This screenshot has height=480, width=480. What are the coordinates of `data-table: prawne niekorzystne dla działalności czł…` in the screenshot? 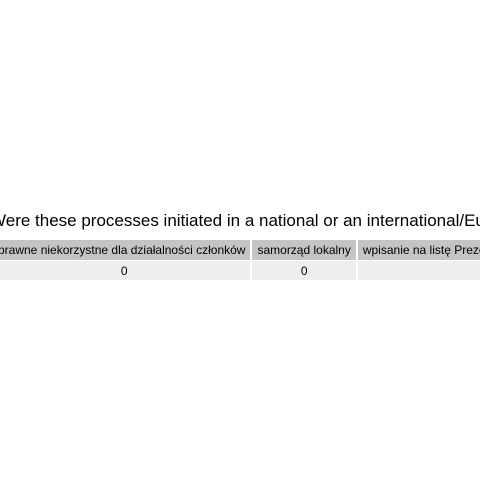 It's located at (240, 260).